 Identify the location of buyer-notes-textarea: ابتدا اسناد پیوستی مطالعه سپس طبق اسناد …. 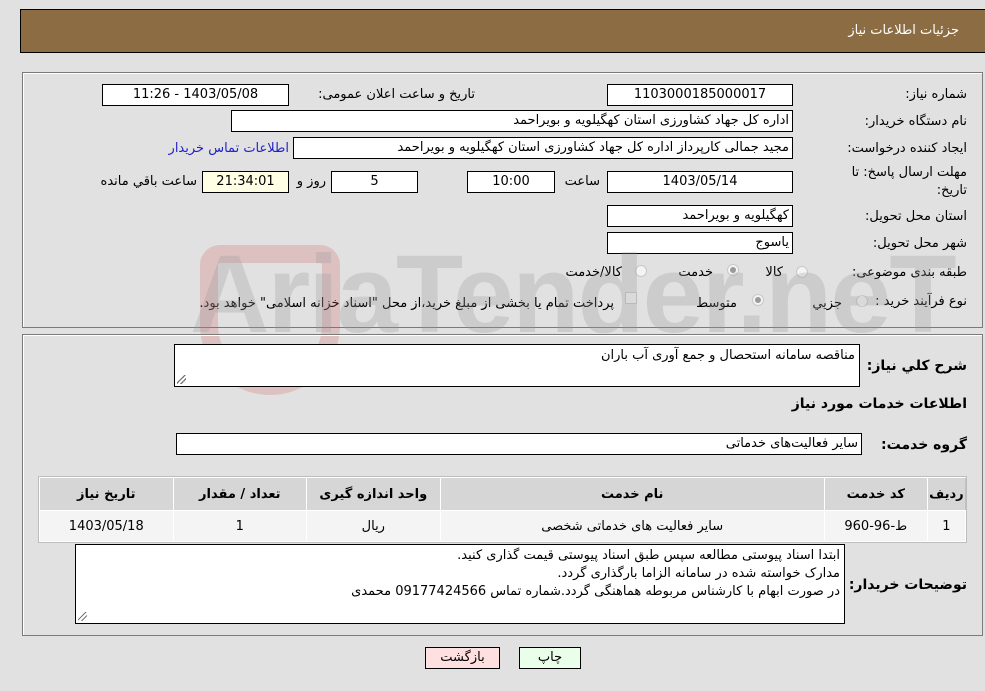
(460, 584).